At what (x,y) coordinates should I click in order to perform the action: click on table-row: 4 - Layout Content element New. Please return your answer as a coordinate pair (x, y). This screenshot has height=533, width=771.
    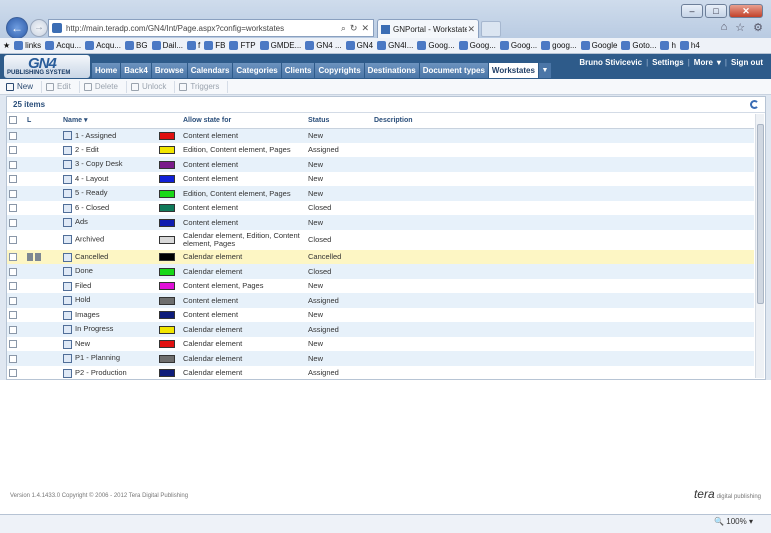
    Looking at the image, I should click on (380, 179).